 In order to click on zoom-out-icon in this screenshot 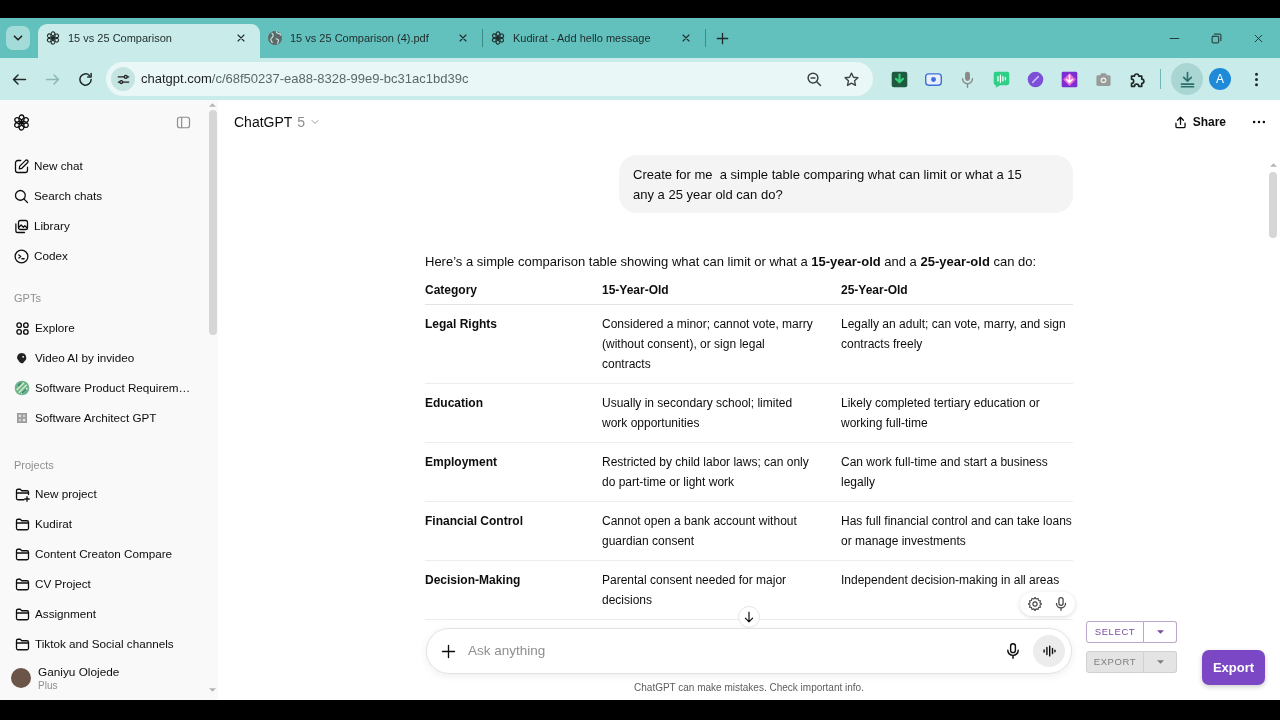, I will do `click(814, 79)`.